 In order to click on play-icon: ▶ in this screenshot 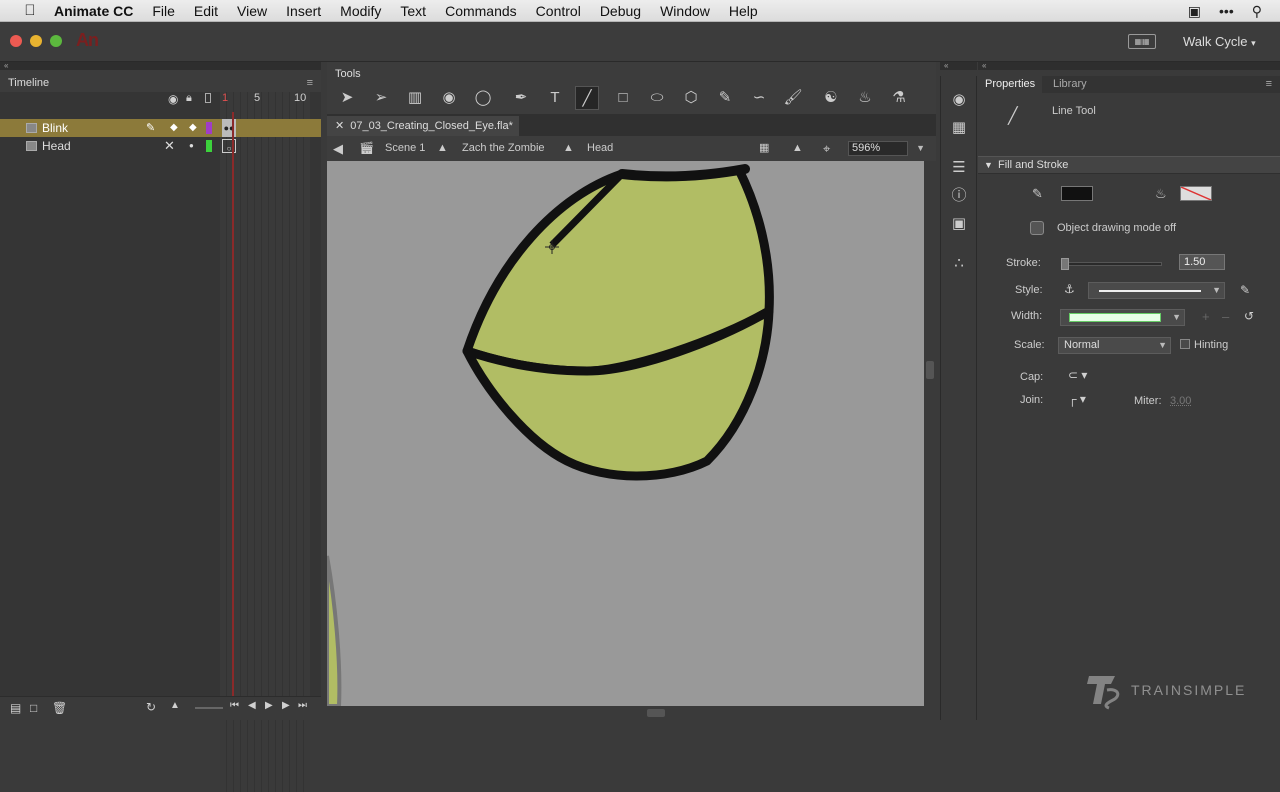, I will do `click(269, 705)`.